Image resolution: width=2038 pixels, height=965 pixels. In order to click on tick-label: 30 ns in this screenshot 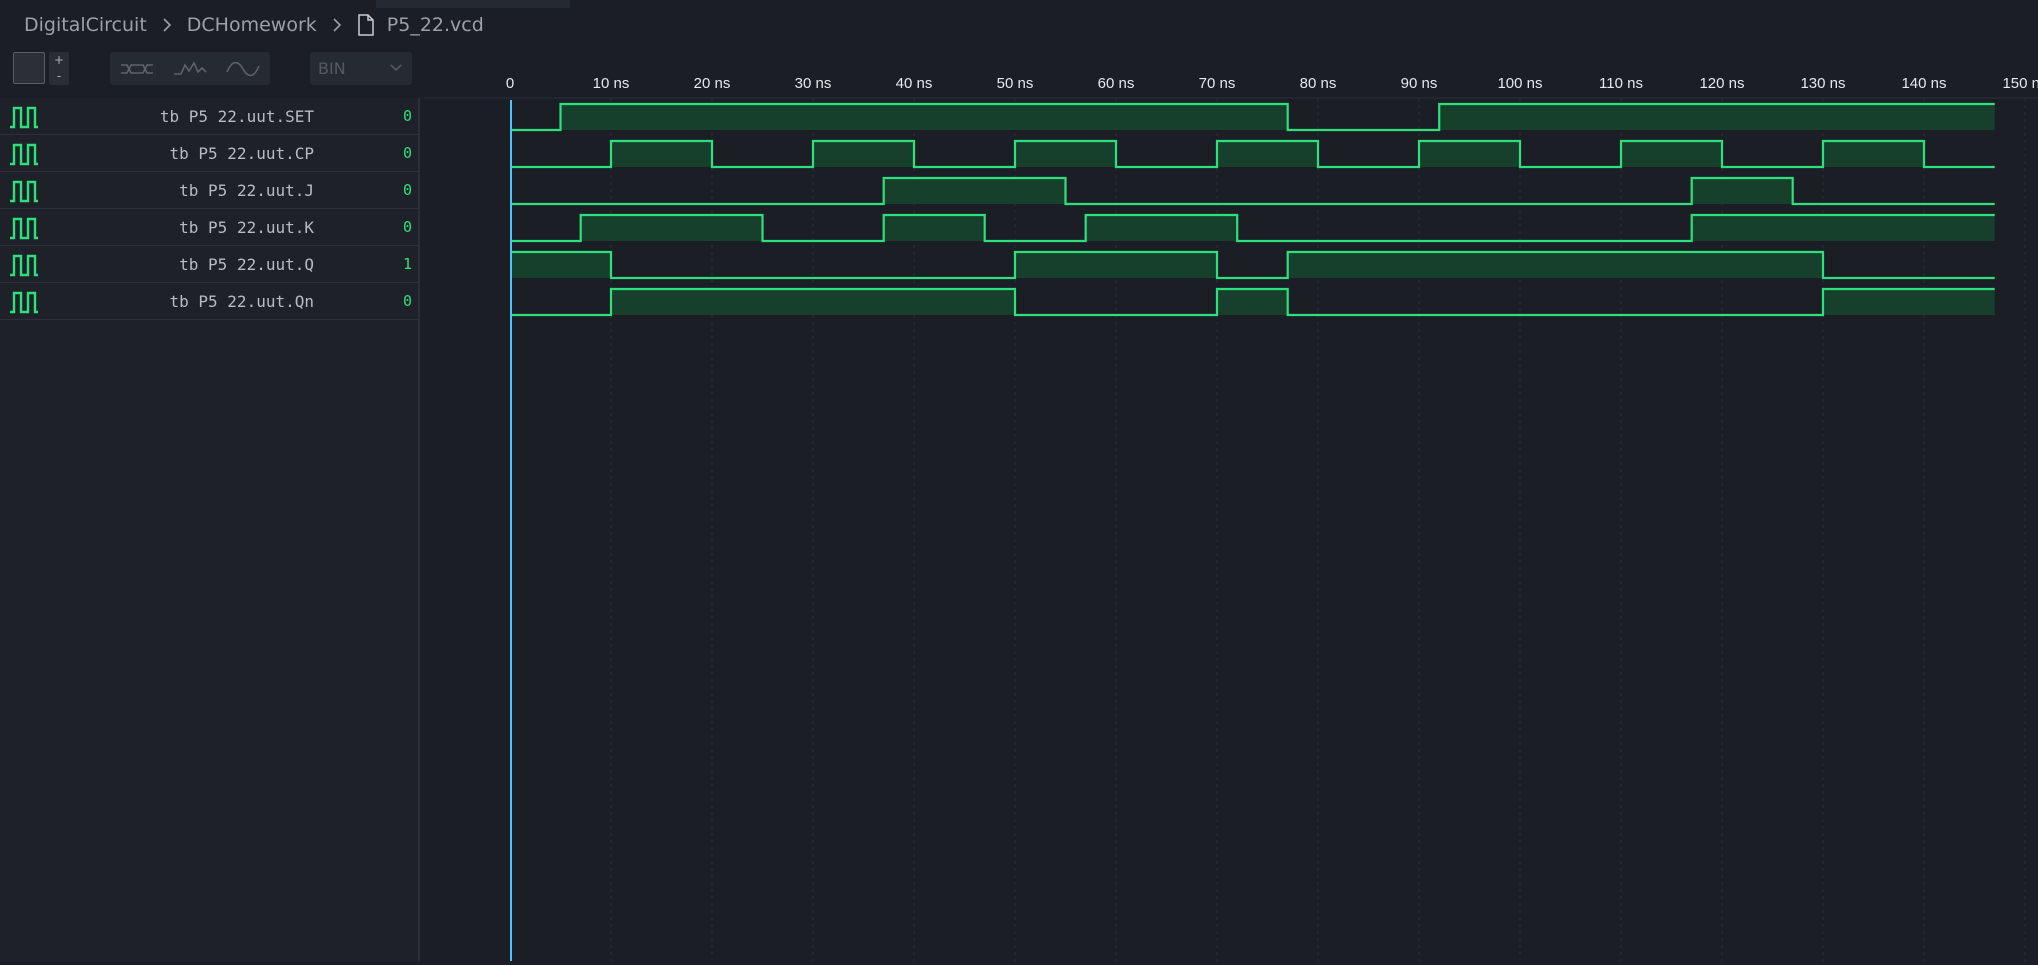, I will do `click(813, 83)`.